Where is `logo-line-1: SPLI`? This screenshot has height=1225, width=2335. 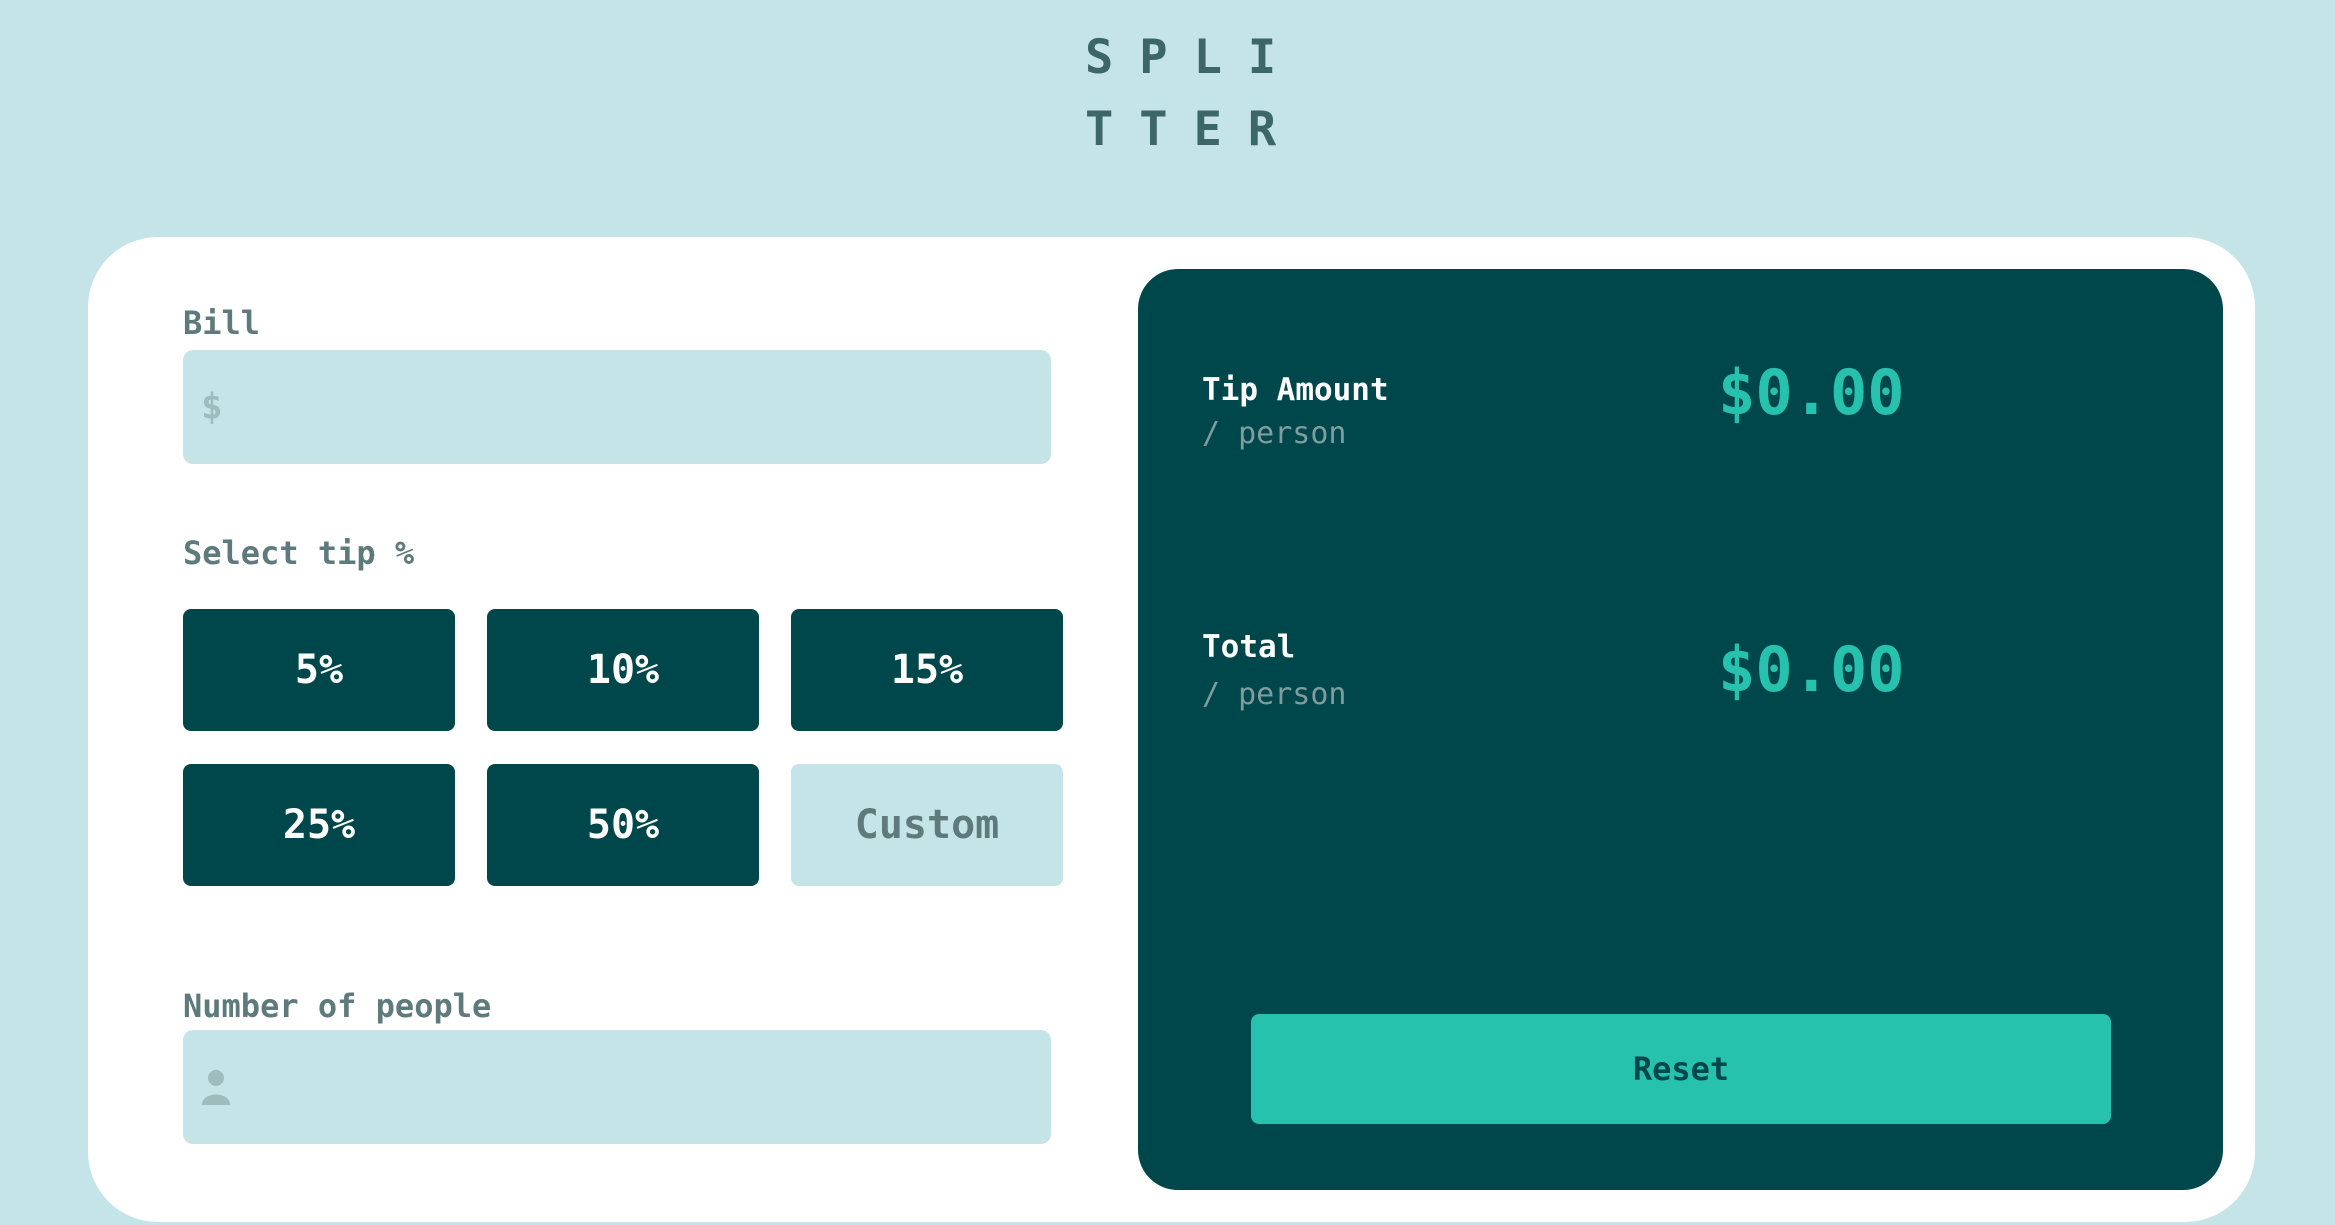
logo-line-1: SPLI is located at coordinates (1194, 57).